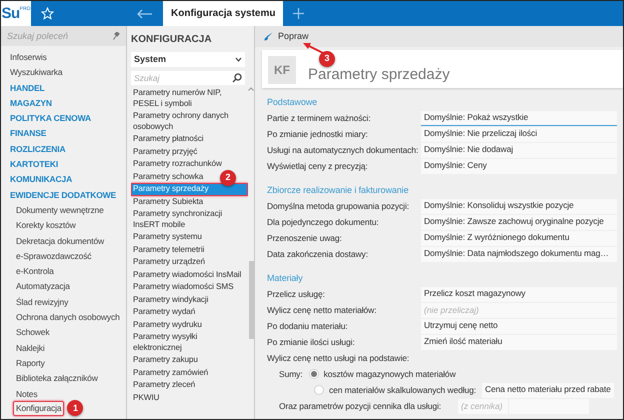 This screenshot has width=624, height=420. Describe the element at coordinates (42, 302) in the screenshot. I see `nav-link: Ślad rewizyjny` at that location.